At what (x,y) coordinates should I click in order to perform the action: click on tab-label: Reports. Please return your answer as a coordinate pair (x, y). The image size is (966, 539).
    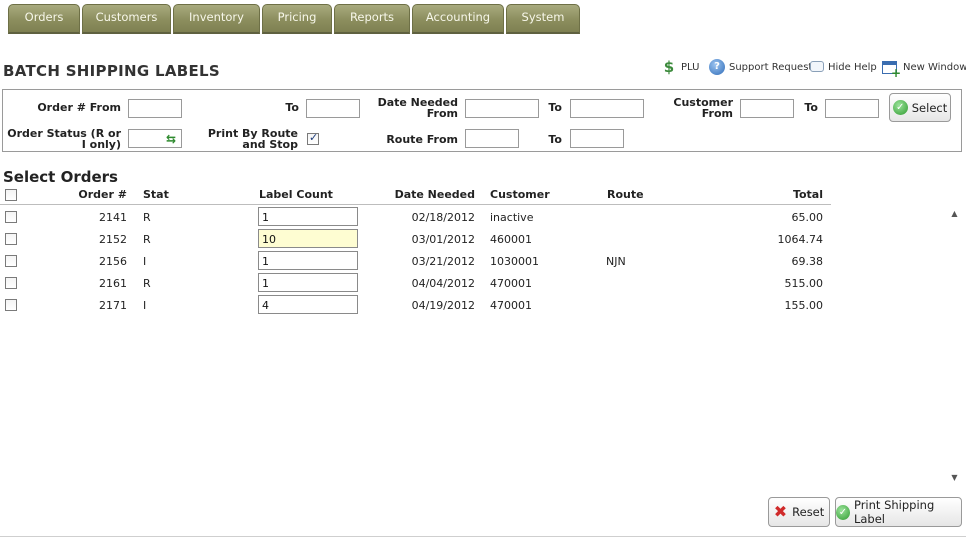
    Looking at the image, I should click on (372, 16).